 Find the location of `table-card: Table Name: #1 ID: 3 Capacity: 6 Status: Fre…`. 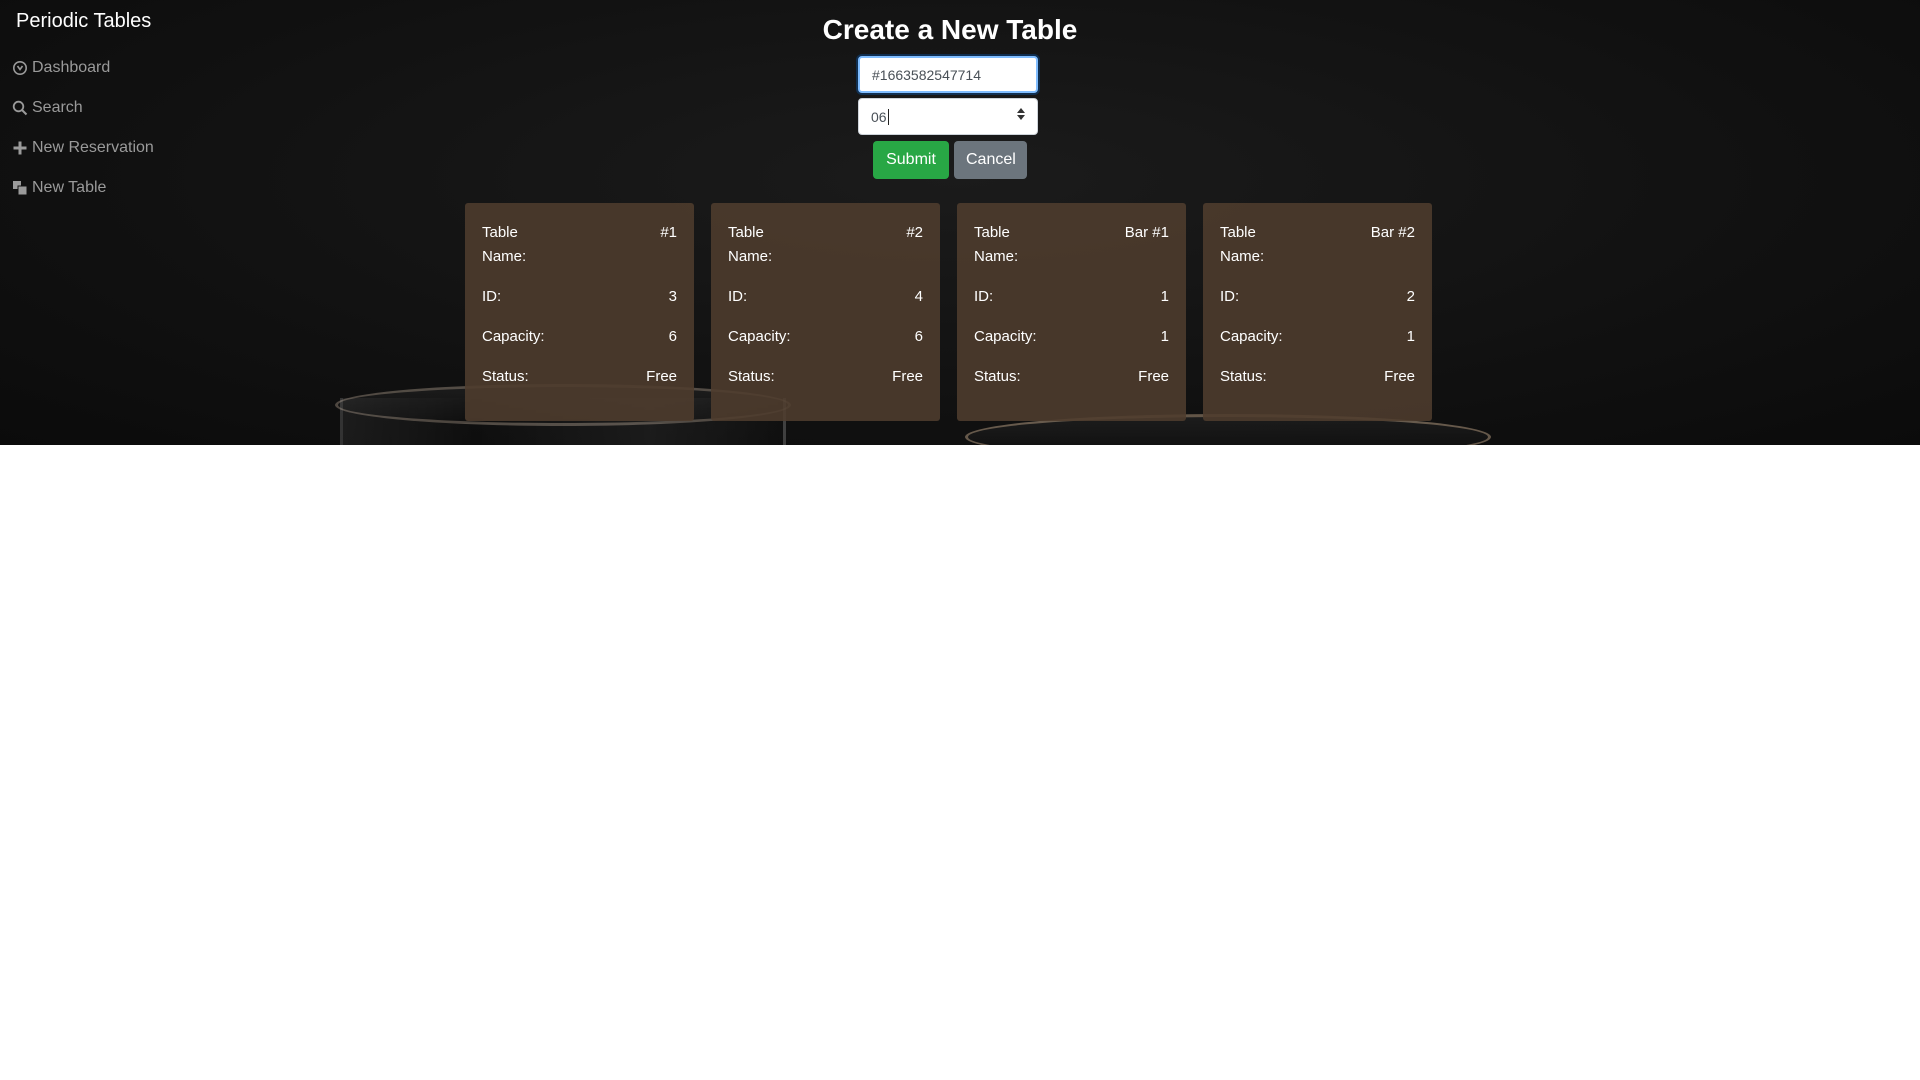

table-card: Table Name: #1 ID: 3 Capacity: 6 Status: Fre… is located at coordinates (579, 312).